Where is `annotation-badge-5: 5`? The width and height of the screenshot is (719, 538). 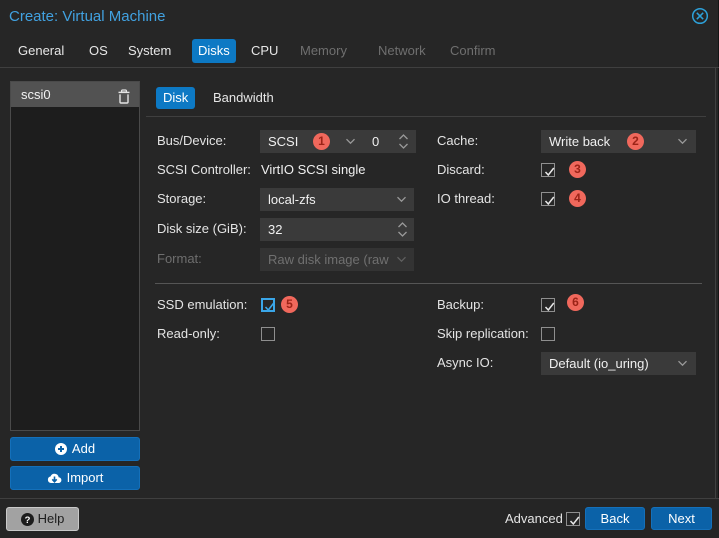 annotation-badge-5: 5 is located at coordinates (289, 304).